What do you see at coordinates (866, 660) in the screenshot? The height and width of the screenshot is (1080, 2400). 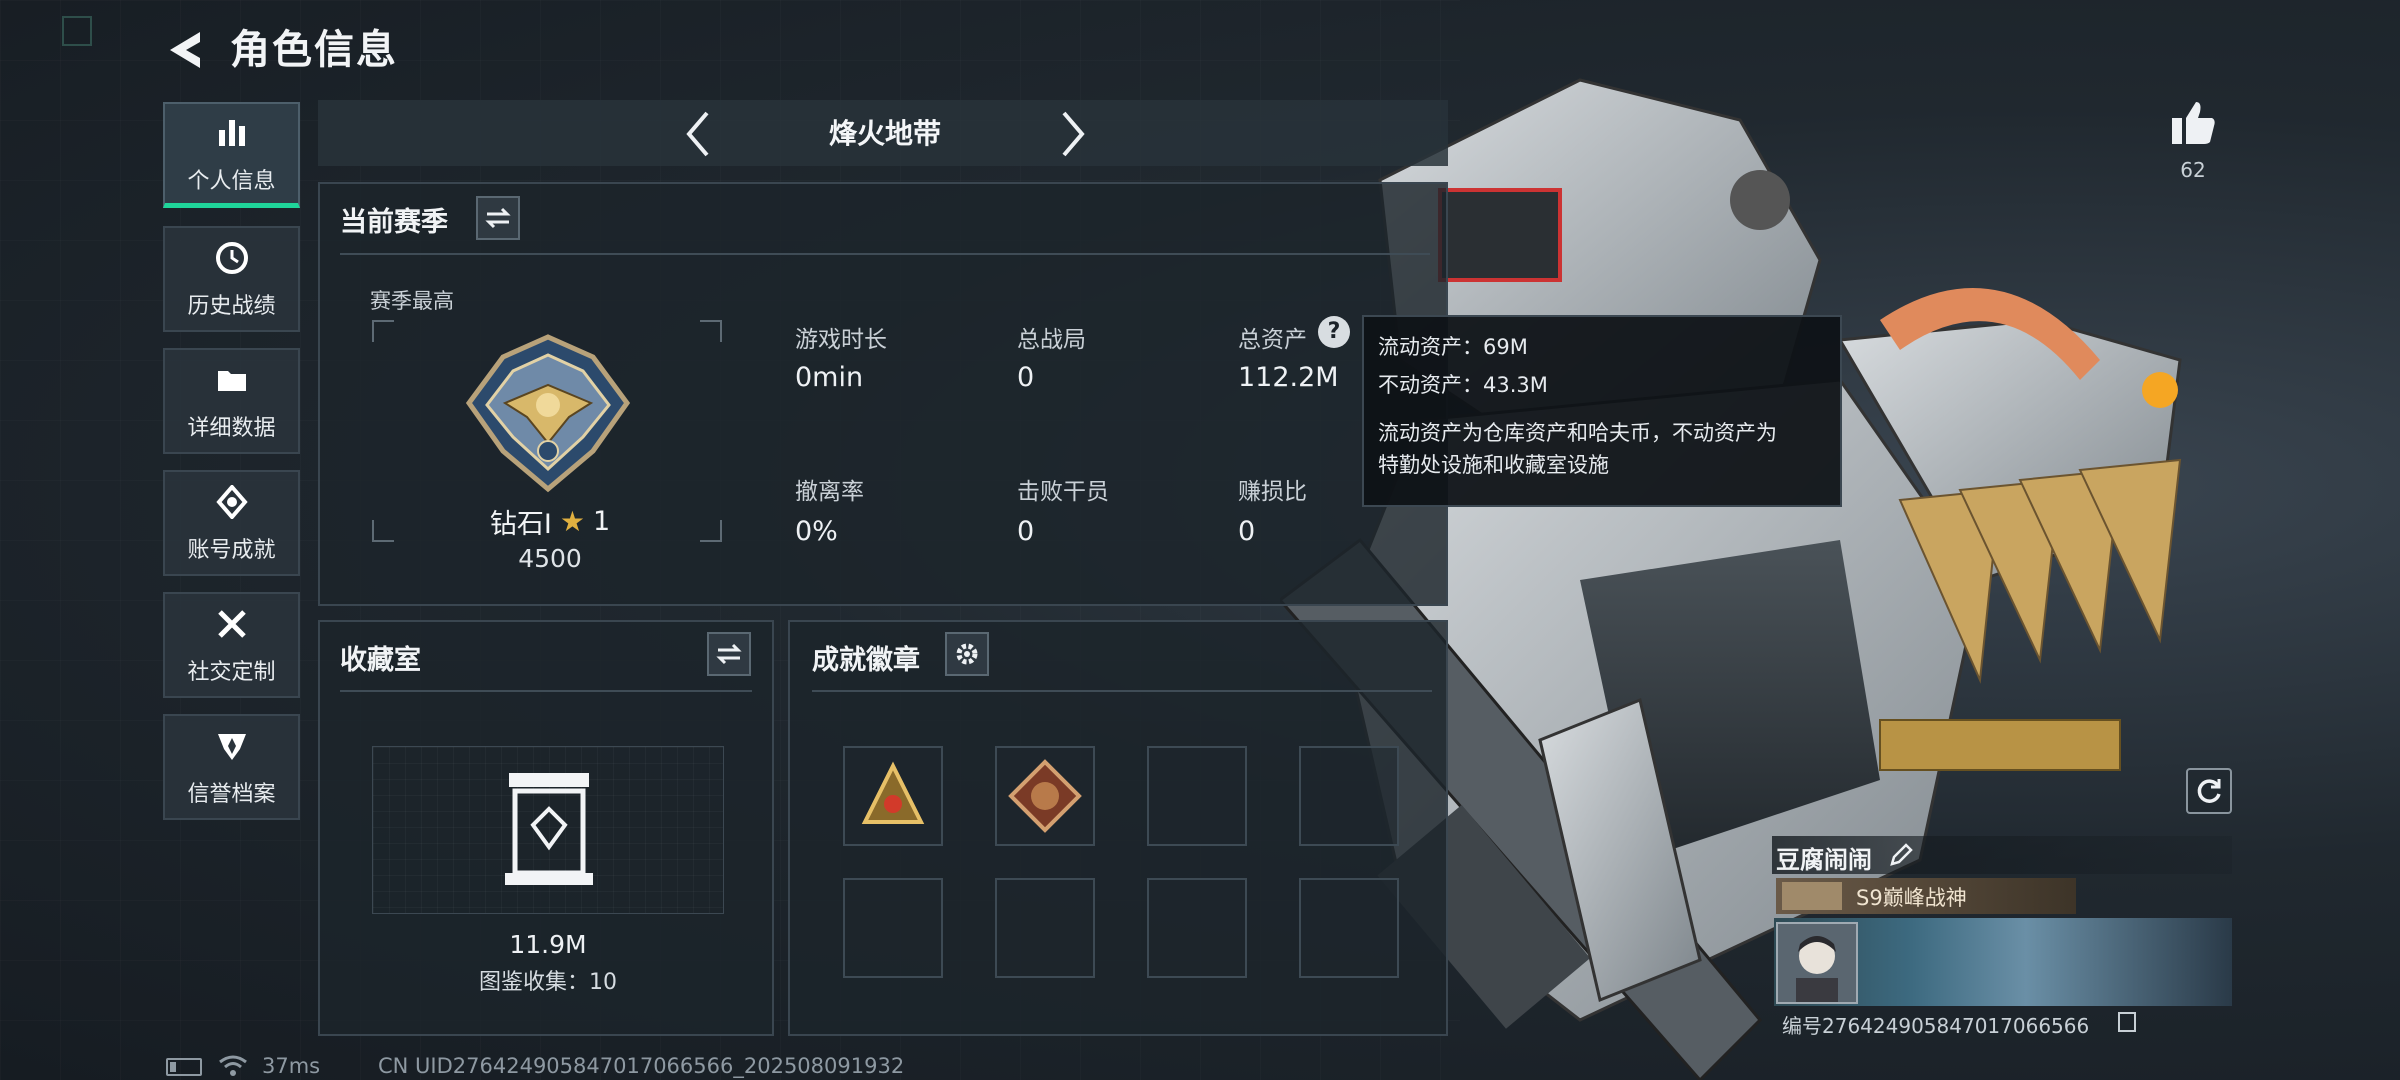 I see `achievements-title: 成就徽章` at bounding box center [866, 660].